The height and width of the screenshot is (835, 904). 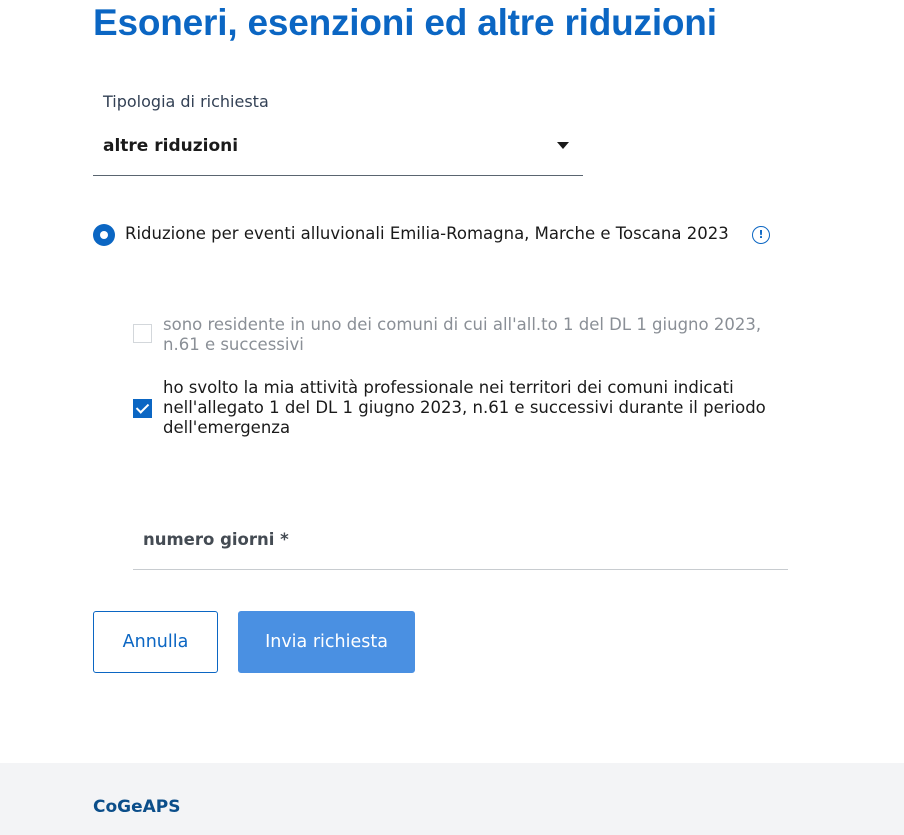 I want to click on info-icon: !, so click(x=761, y=235).